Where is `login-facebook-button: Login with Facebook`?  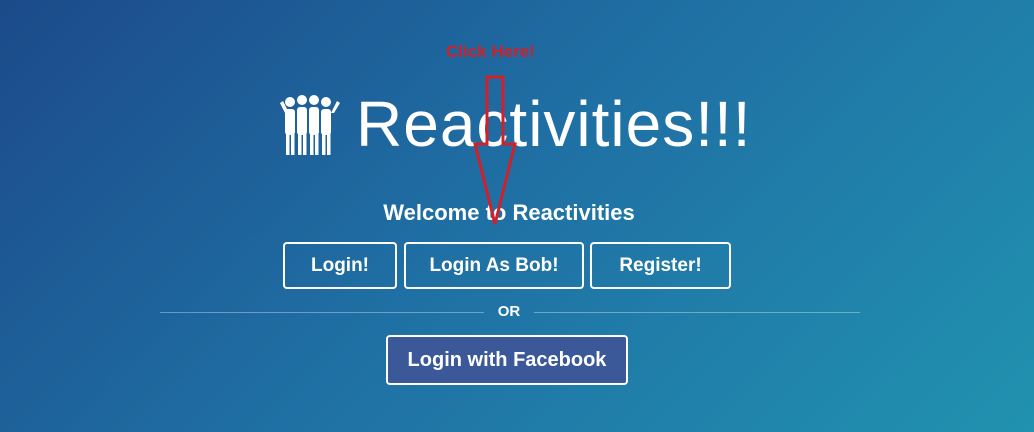 login-facebook-button: Login with Facebook is located at coordinates (507, 360).